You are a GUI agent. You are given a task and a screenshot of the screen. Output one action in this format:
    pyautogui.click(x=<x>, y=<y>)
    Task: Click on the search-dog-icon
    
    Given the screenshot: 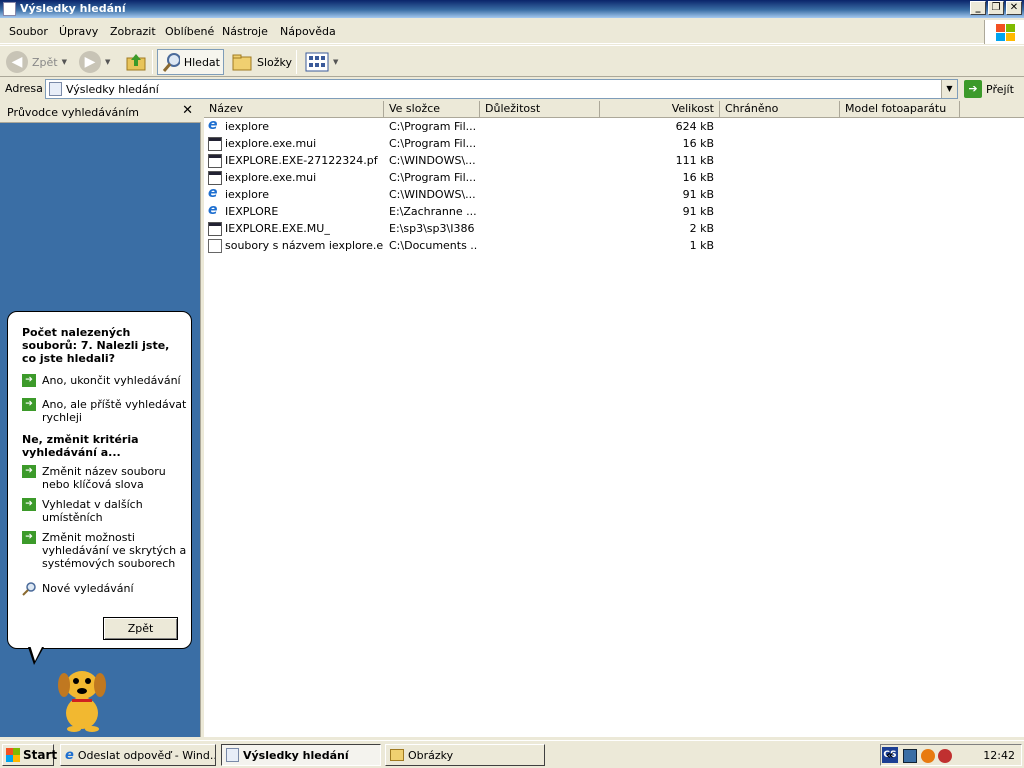 What is the action you would take?
    pyautogui.click(x=82, y=697)
    